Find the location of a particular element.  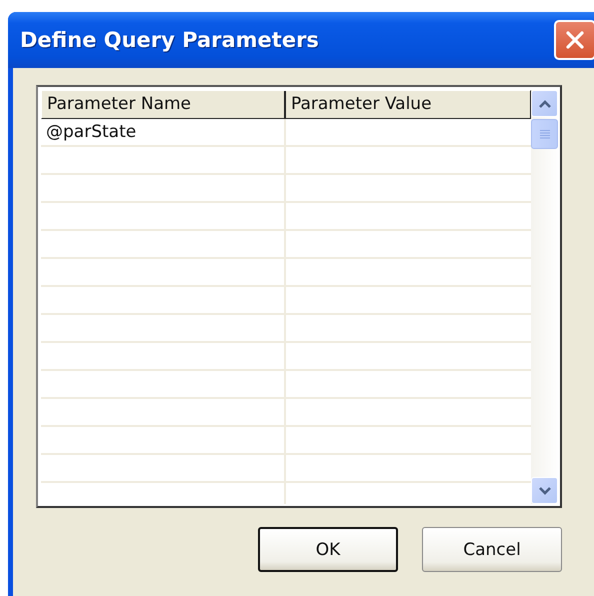

close-button is located at coordinates (574, 40).